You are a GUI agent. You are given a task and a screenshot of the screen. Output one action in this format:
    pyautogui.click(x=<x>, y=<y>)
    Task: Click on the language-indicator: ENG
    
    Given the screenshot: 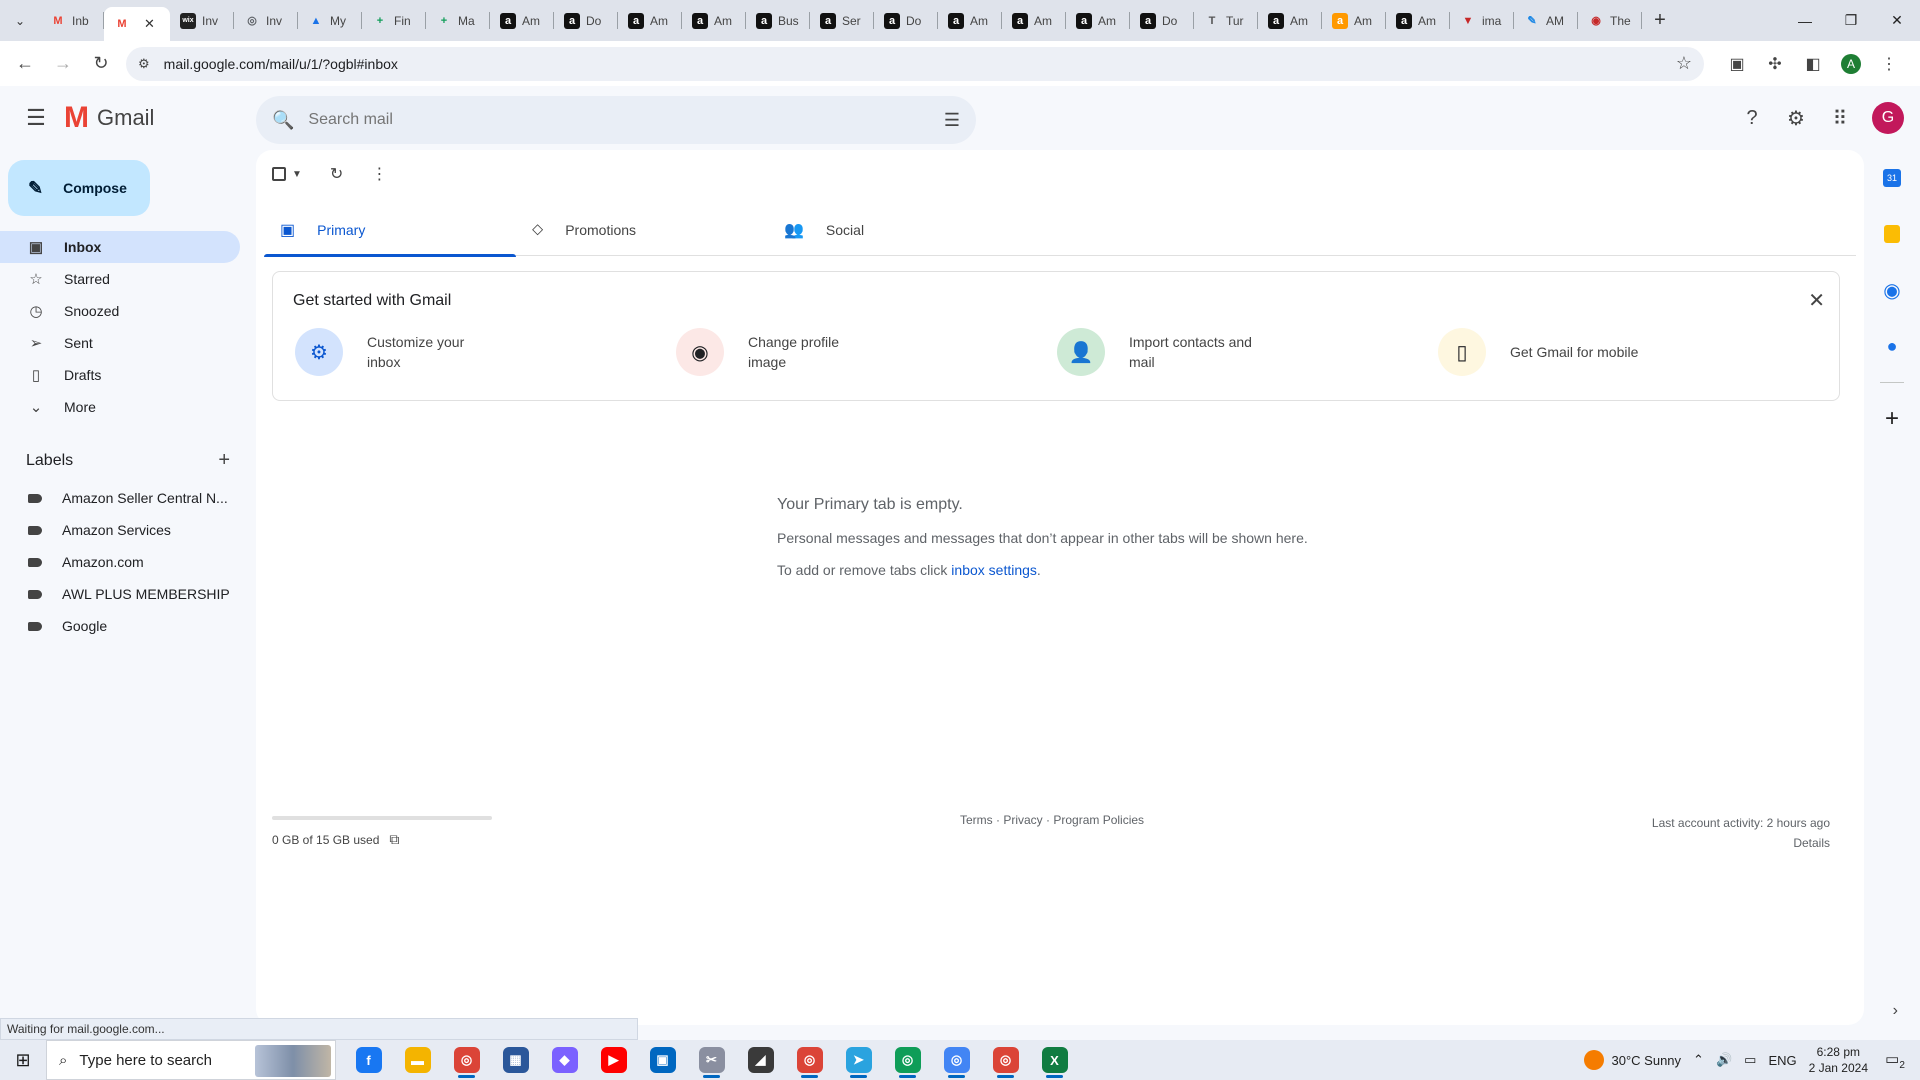 What is the action you would take?
    pyautogui.click(x=1782, y=1060)
    